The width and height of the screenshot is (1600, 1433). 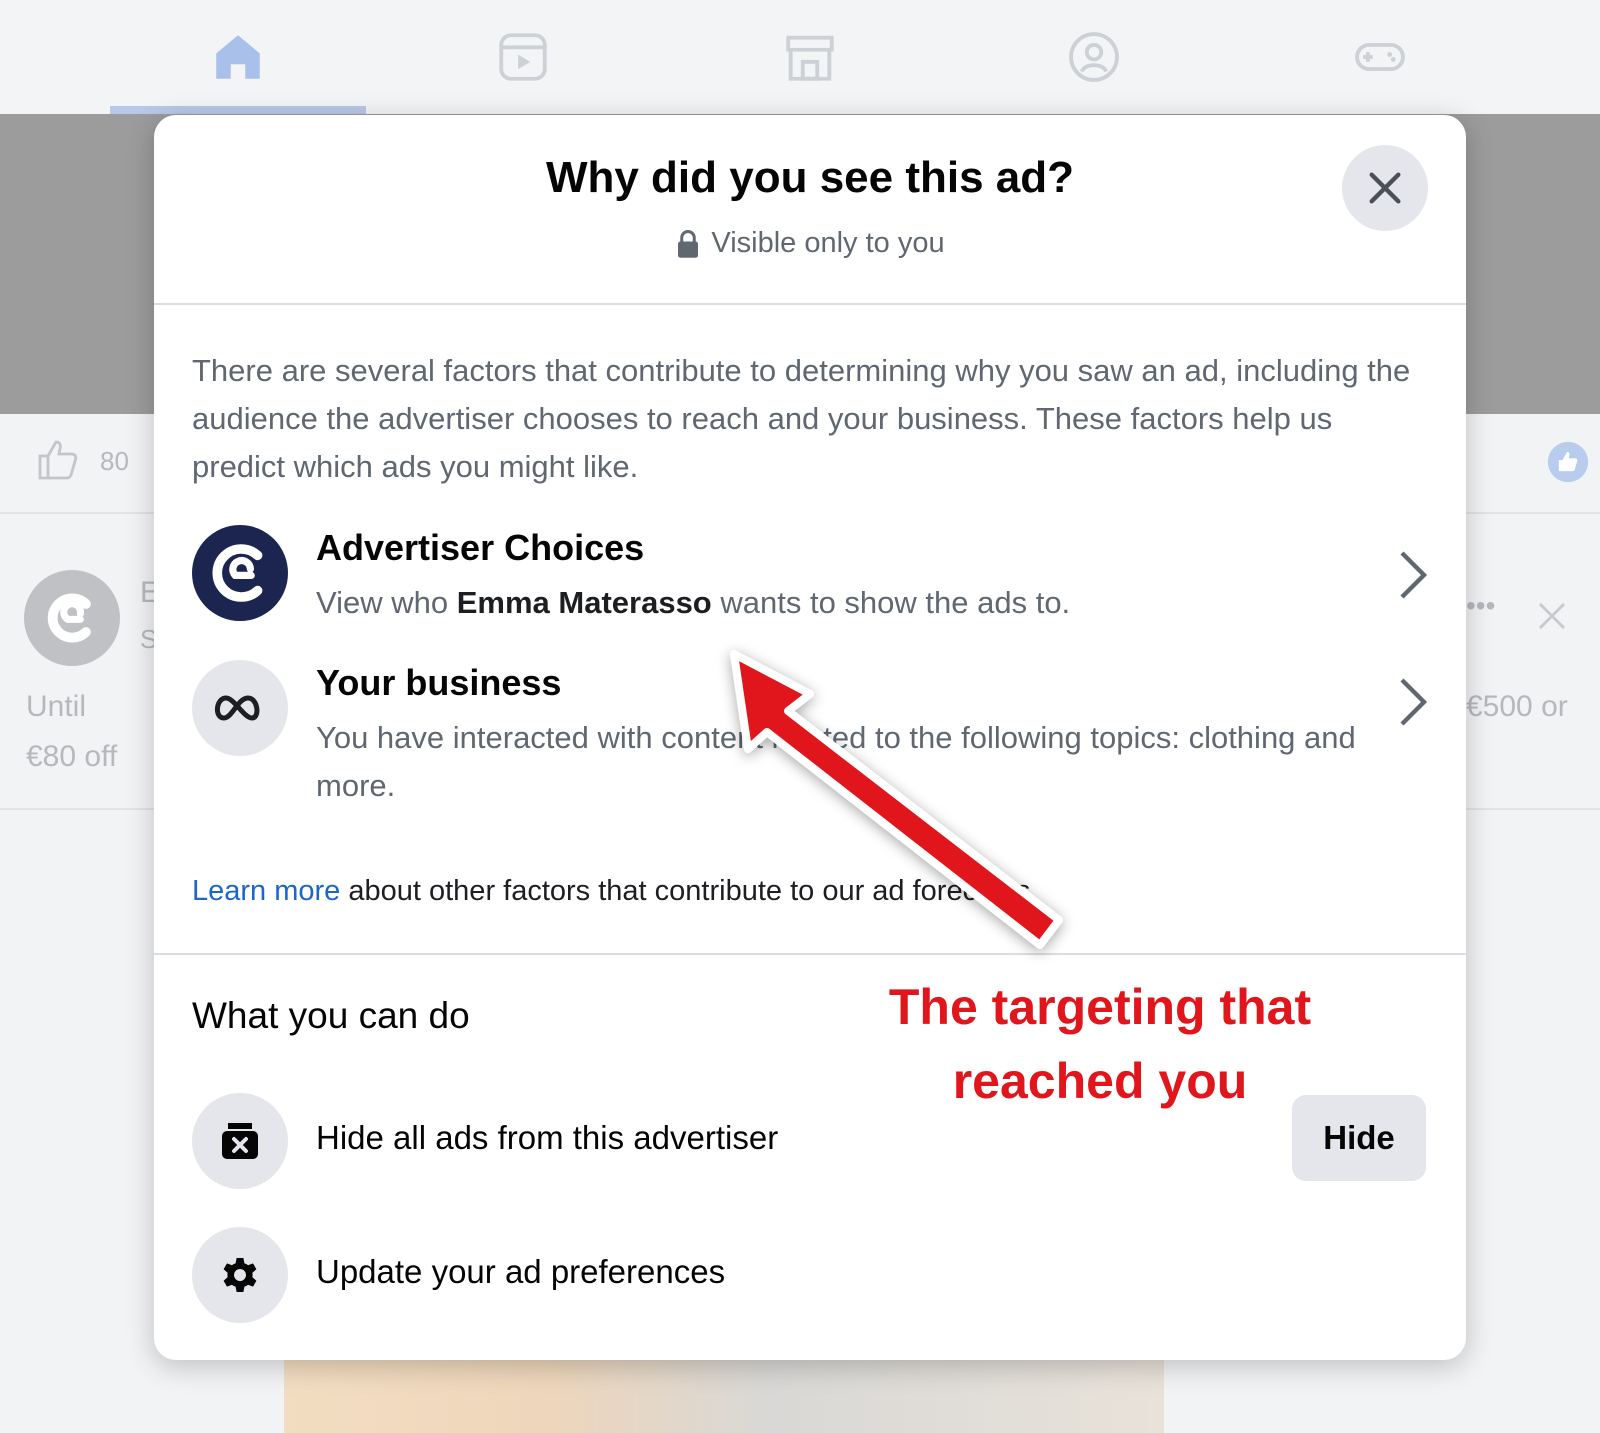 I want to click on reason-title: Your business, so click(x=439, y=682).